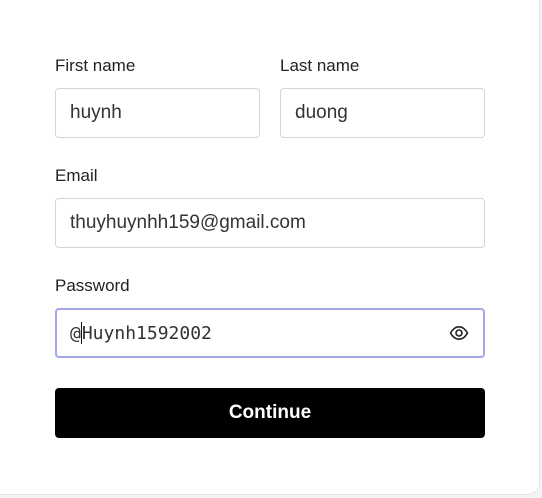 This screenshot has height=498, width=542. I want to click on email-label: Email, so click(76, 175).